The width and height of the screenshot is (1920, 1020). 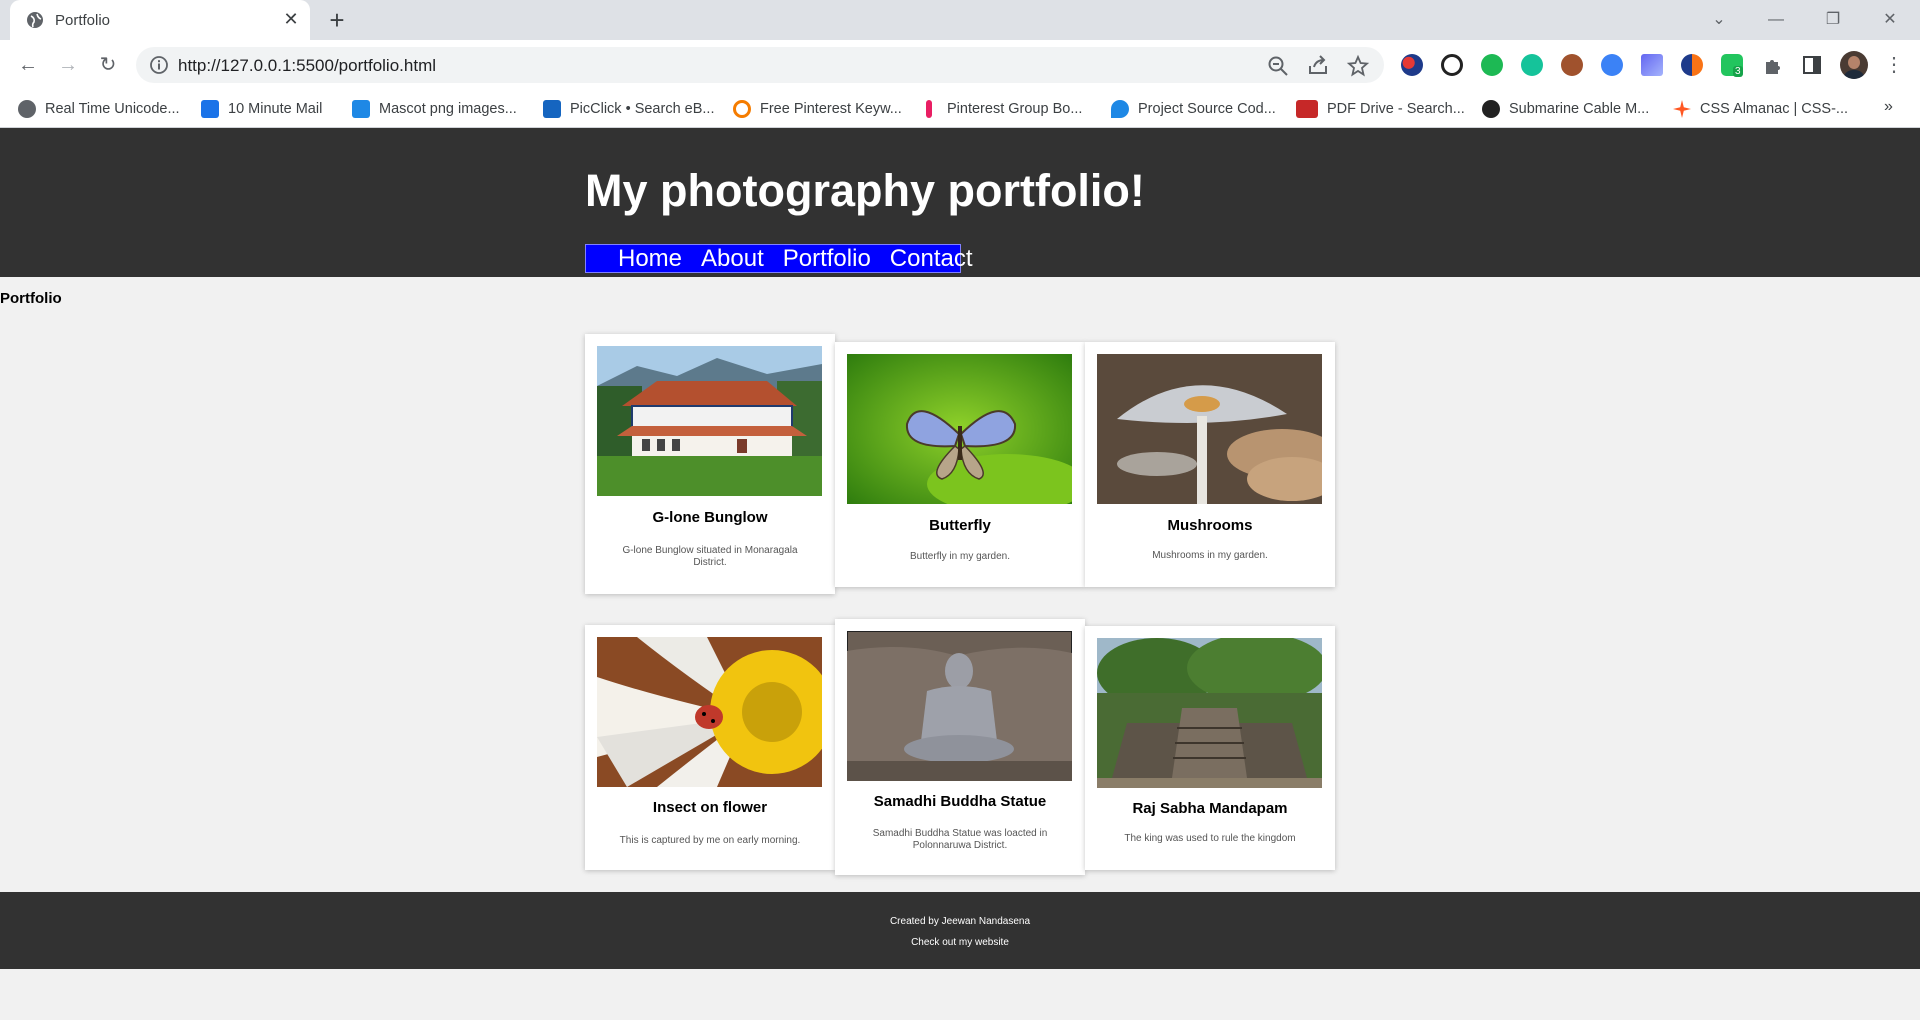 What do you see at coordinates (108, 65) in the screenshot?
I see `reload-button: ↻` at bounding box center [108, 65].